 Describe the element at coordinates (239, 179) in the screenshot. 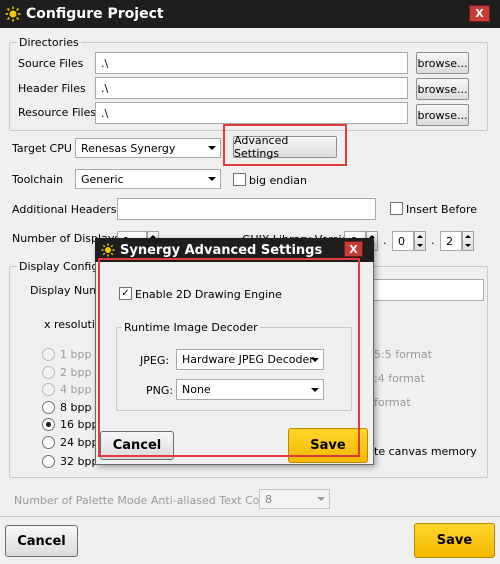

I see `big-endian-checkbox` at that location.